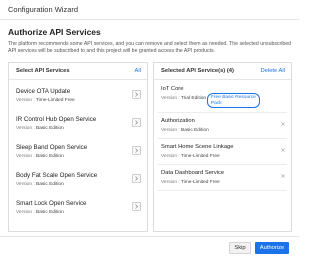 The height and width of the screenshot is (258, 320). What do you see at coordinates (54, 32) in the screenshot?
I see `section-title: Authorize API Services` at bounding box center [54, 32].